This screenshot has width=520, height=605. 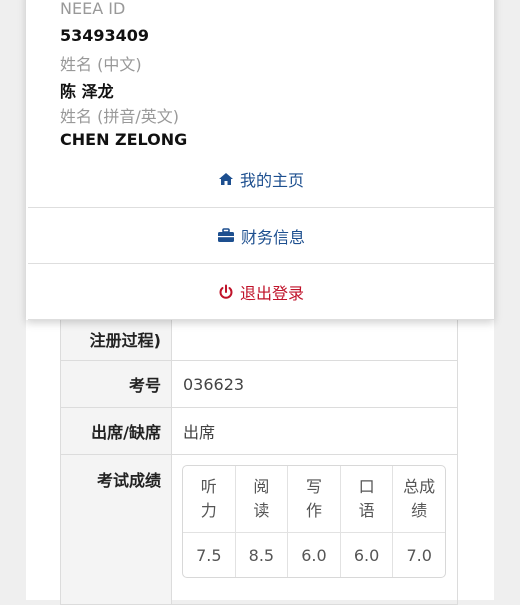 I want to click on registration-value, so click(x=314, y=338).